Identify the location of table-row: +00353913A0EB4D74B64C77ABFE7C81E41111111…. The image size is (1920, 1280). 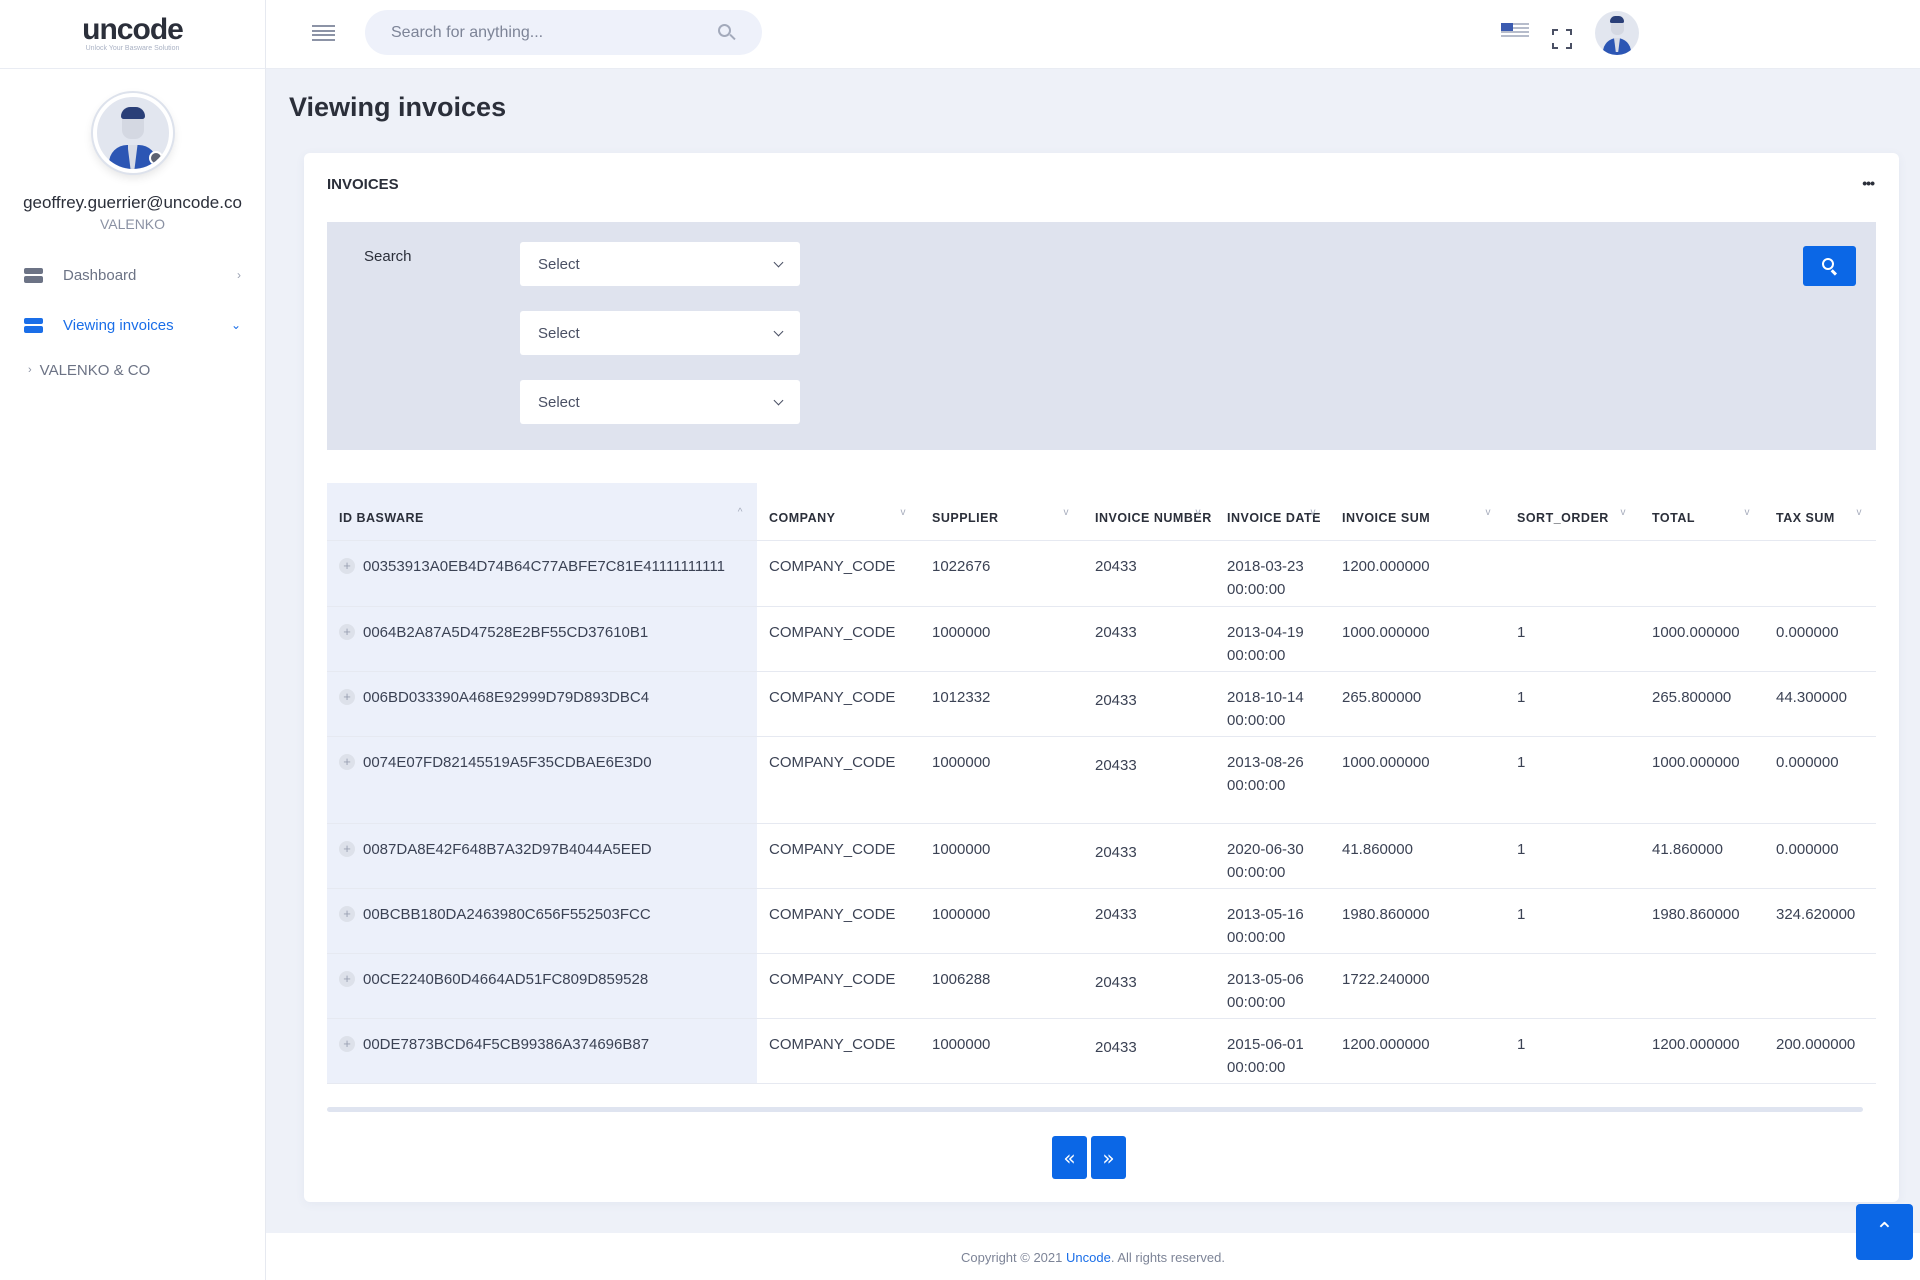
(1101, 573).